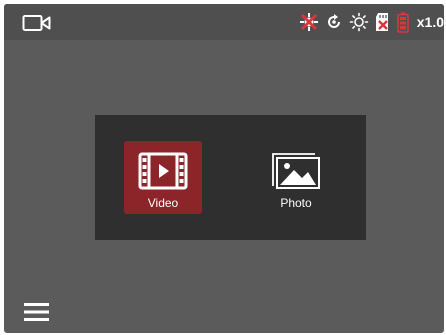 The image size is (446, 335). What do you see at coordinates (308, 22) in the screenshot?
I see `gps-off-icon` at bounding box center [308, 22].